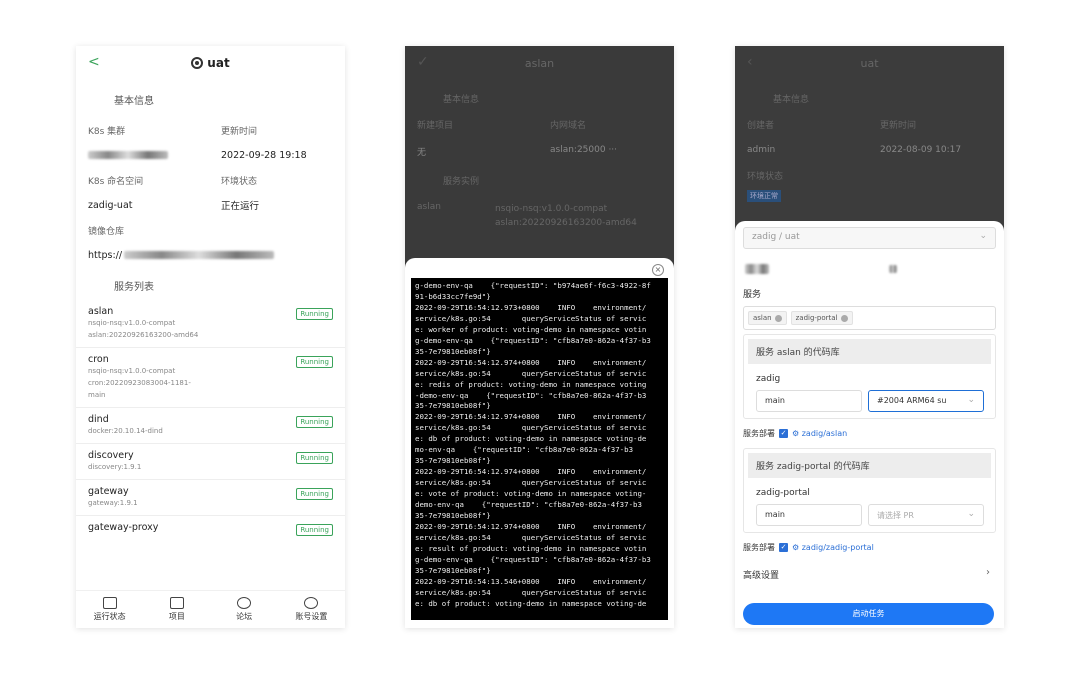 Image resolution: width=1080 pixels, height=675 pixels. I want to click on service-image: main, so click(97, 395).